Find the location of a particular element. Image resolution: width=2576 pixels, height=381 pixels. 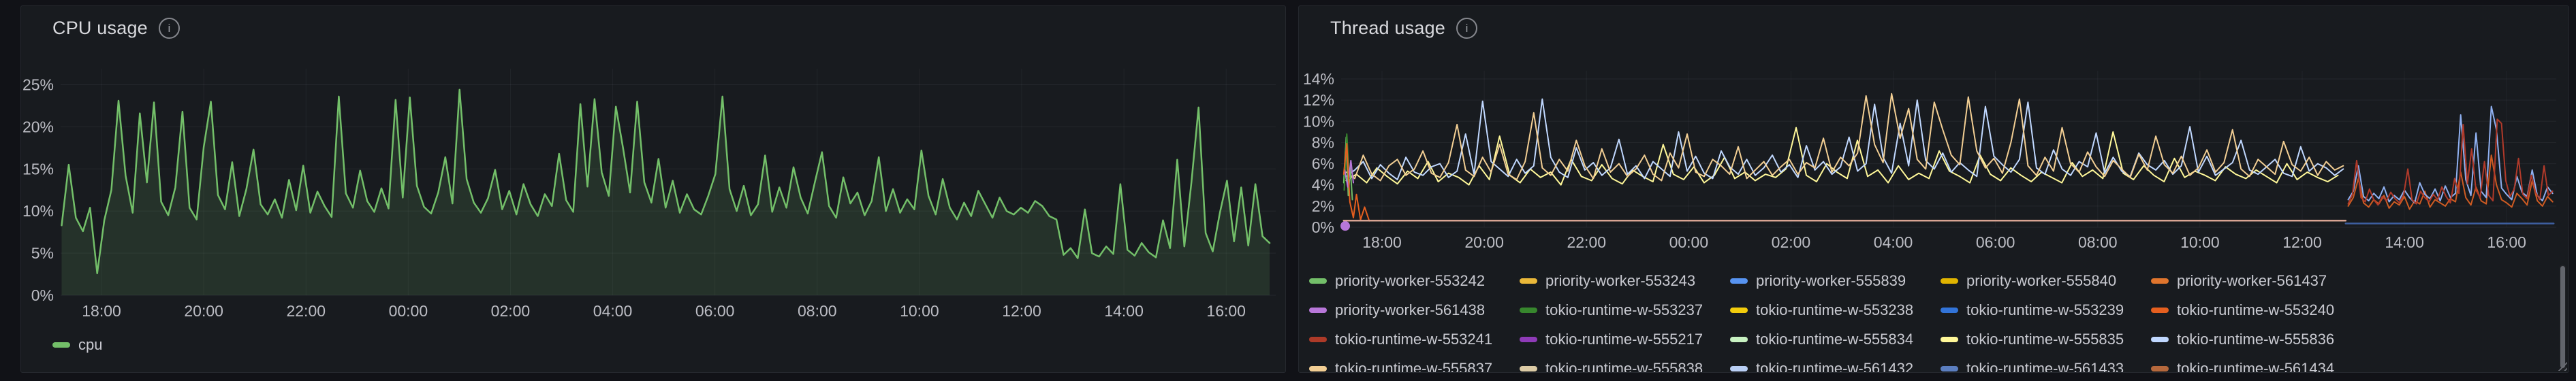

legend-item-tokio-runtime-w-553237: tokio-runtime-w-553237 is located at coordinates (1623, 310).